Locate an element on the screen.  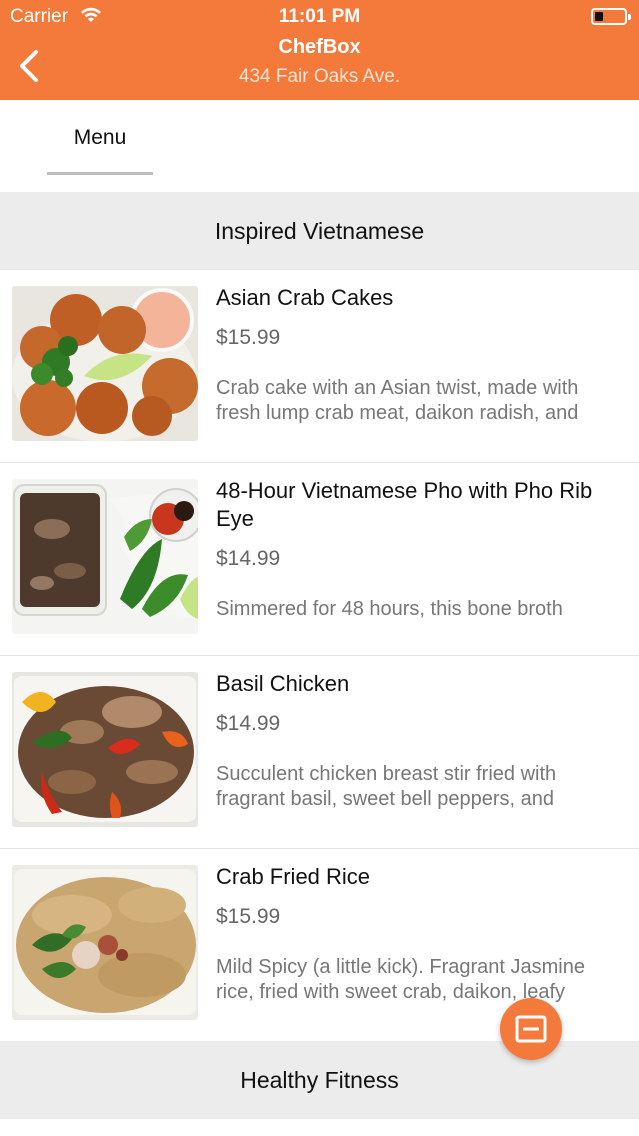
clock: 11:01 PM is located at coordinates (319, 16).